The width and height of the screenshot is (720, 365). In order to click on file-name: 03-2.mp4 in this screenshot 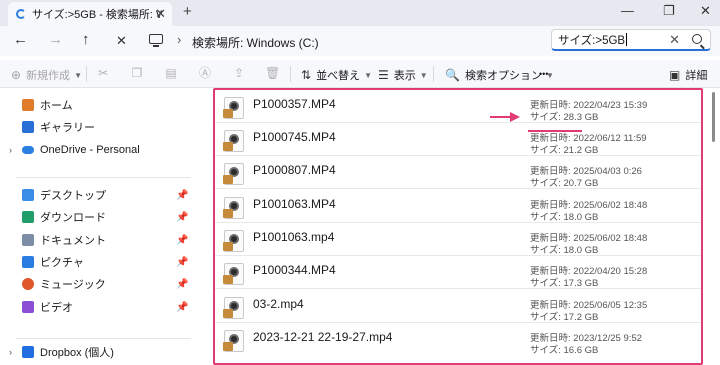, I will do `click(278, 304)`.